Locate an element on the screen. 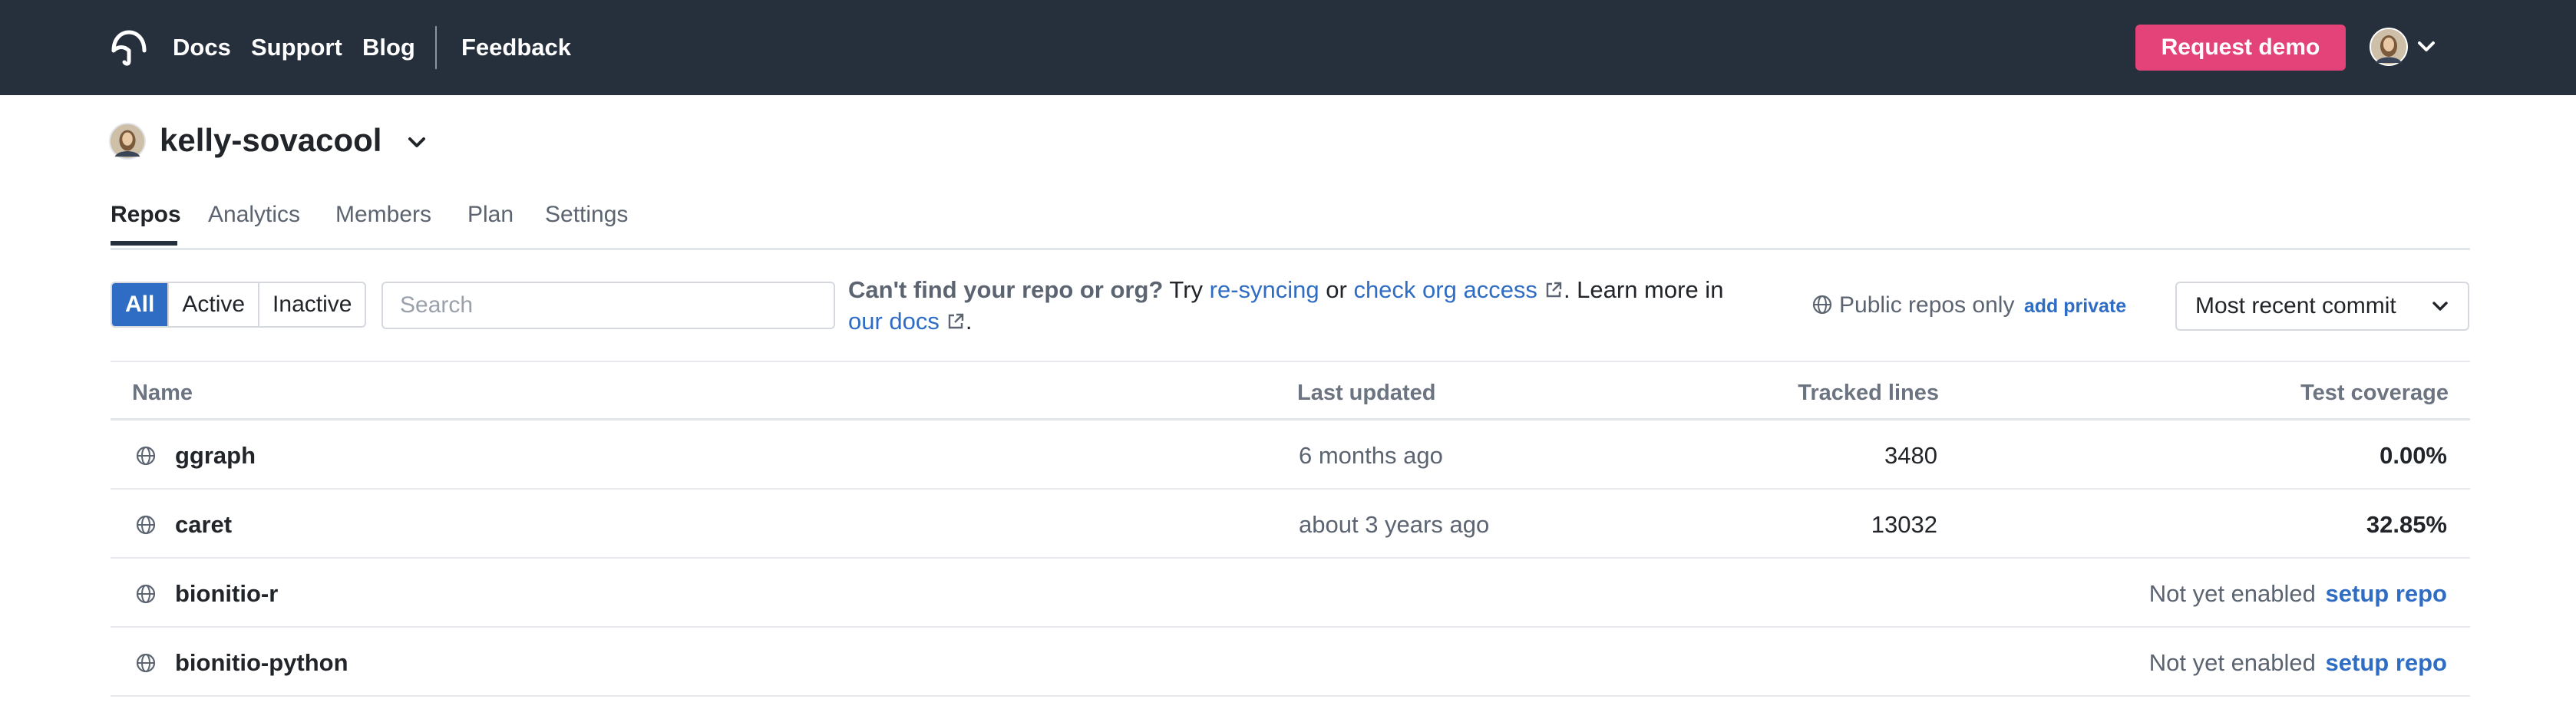  resync-link: re-syncing is located at coordinates (1264, 289).